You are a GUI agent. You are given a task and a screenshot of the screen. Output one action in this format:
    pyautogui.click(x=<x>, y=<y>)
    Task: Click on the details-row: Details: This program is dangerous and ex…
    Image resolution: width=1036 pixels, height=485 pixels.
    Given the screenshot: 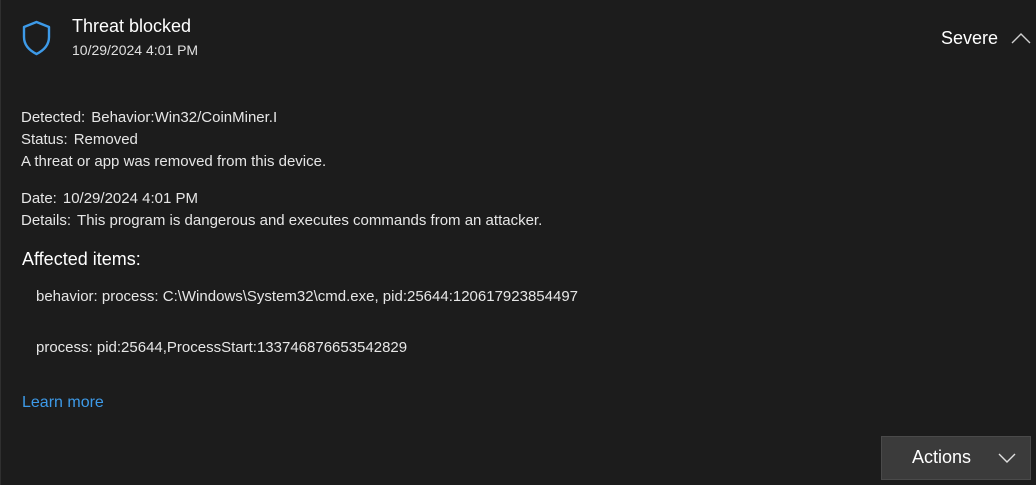 What is the action you would take?
    pyautogui.click(x=281, y=220)
    